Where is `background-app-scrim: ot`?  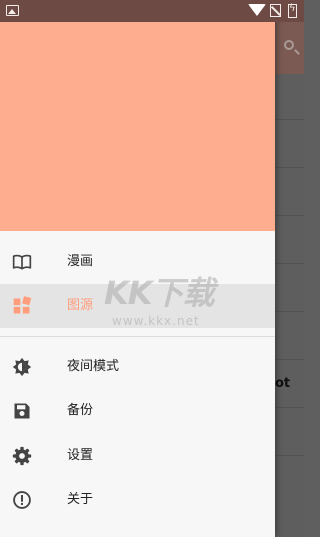
background-app-scrim: ot is located at coordinates (289, 279).